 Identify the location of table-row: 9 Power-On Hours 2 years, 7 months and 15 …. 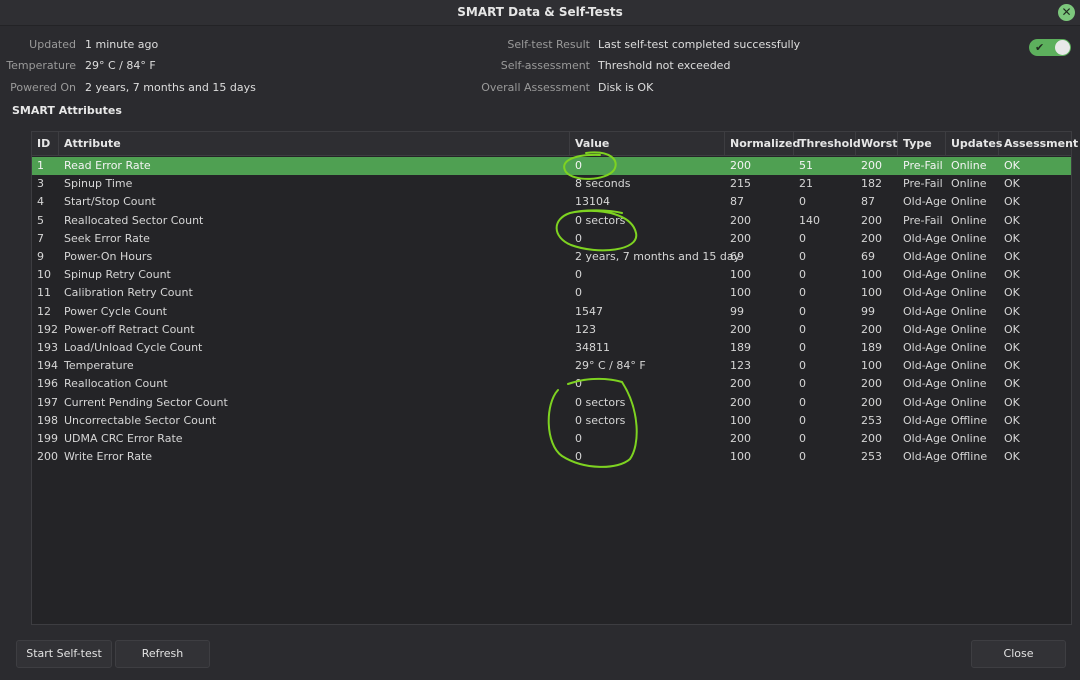
(551, 257).